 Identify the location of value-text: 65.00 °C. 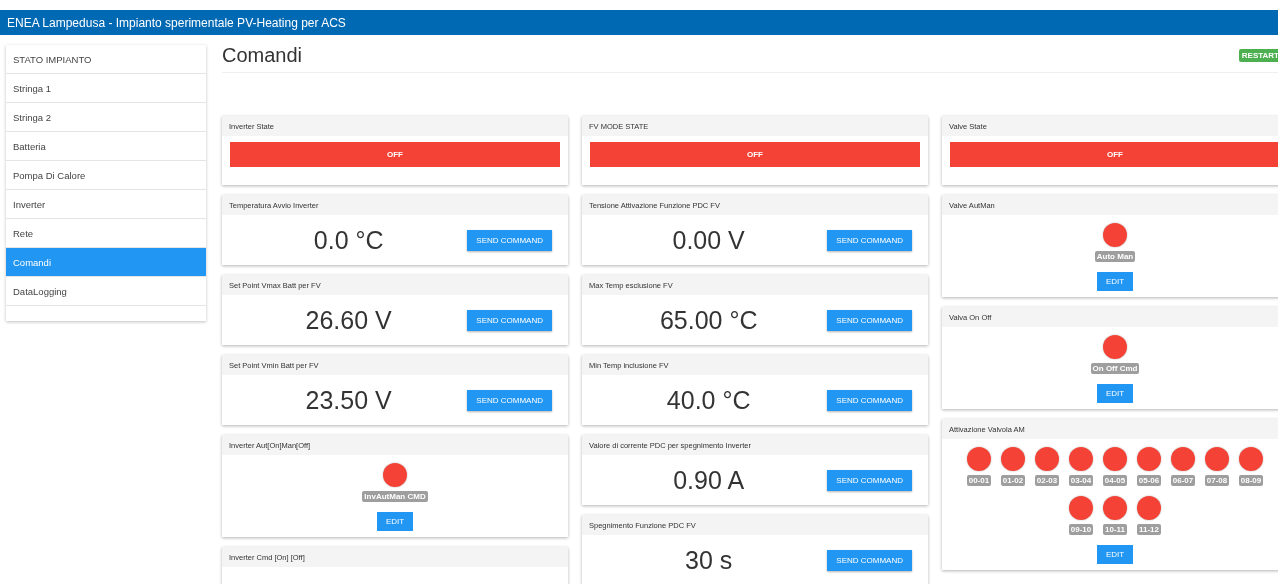
(708, 320).